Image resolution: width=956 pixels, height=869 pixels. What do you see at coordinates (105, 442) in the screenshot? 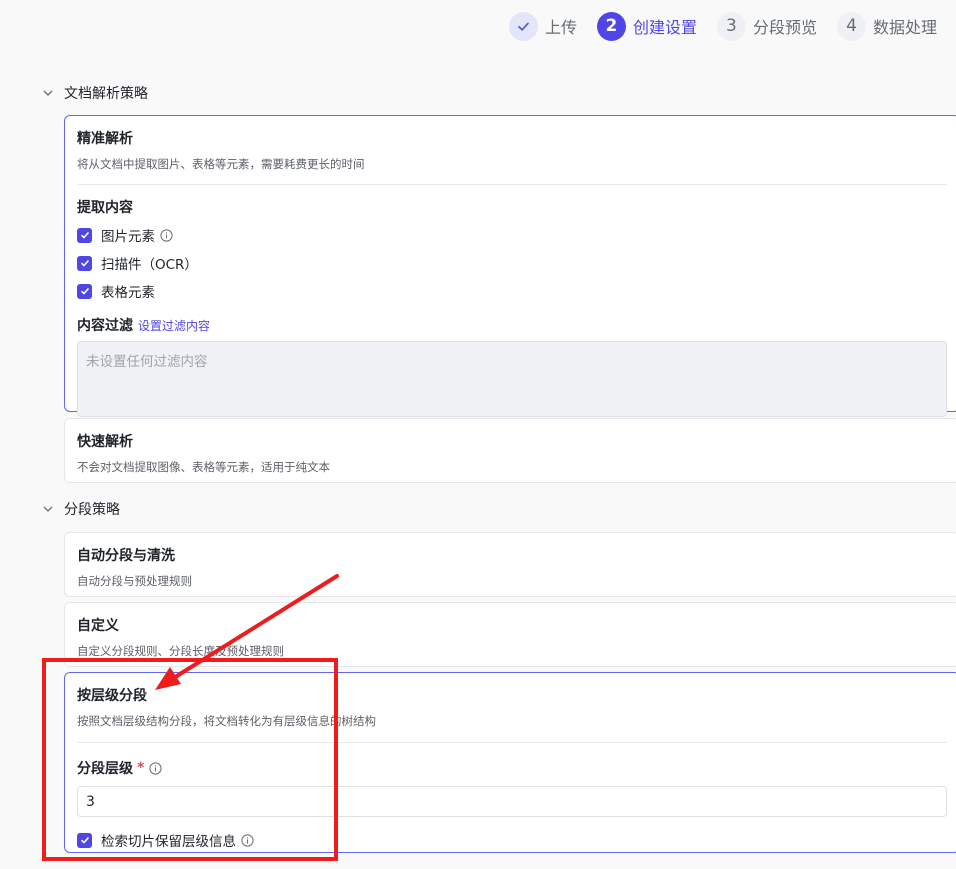
I see `option-title: 快速解析` at bounding box center [105, 442].